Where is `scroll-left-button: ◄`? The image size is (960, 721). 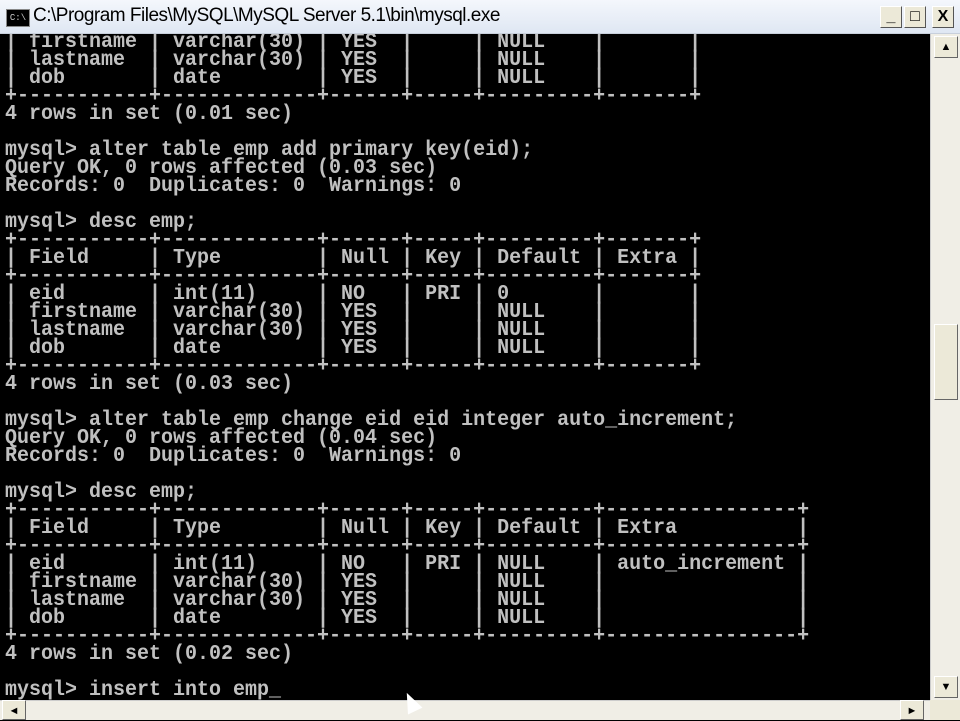 scroll-left-button: ◄ is located at coordinates (14, 710).